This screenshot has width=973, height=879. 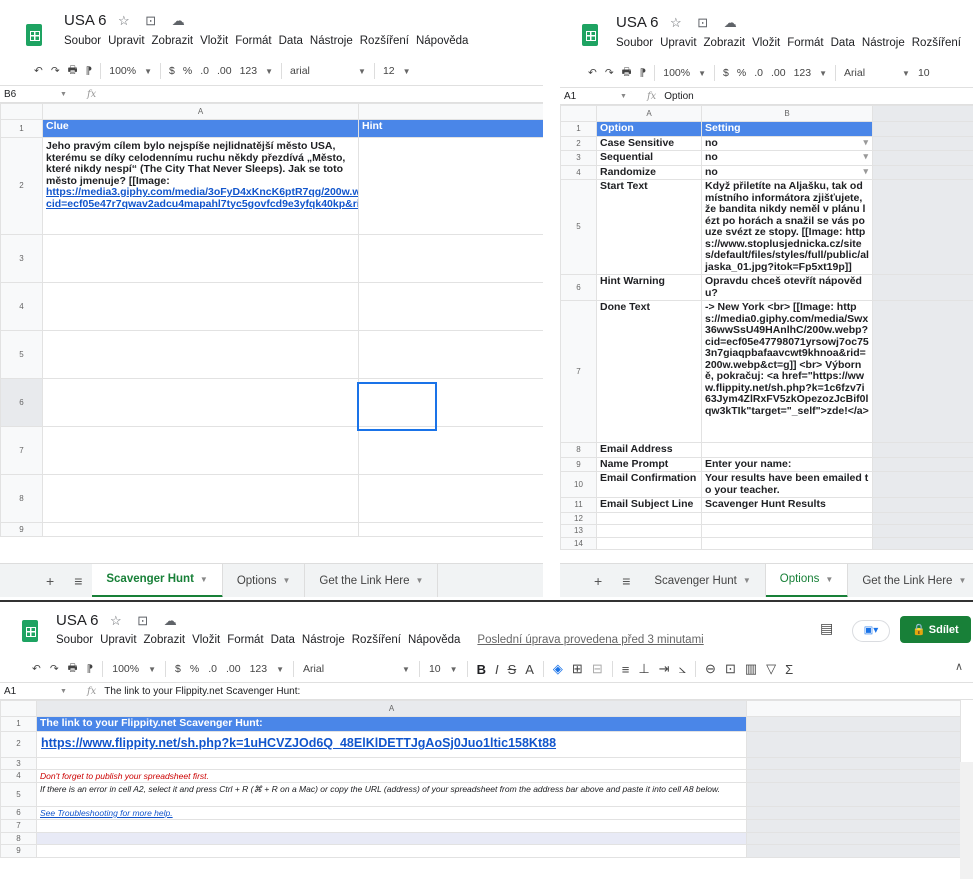 What do you see at coordinates (771, 669) in the screenshot?
I see `filter-icon: ▽` at bounding box center [771, 669].